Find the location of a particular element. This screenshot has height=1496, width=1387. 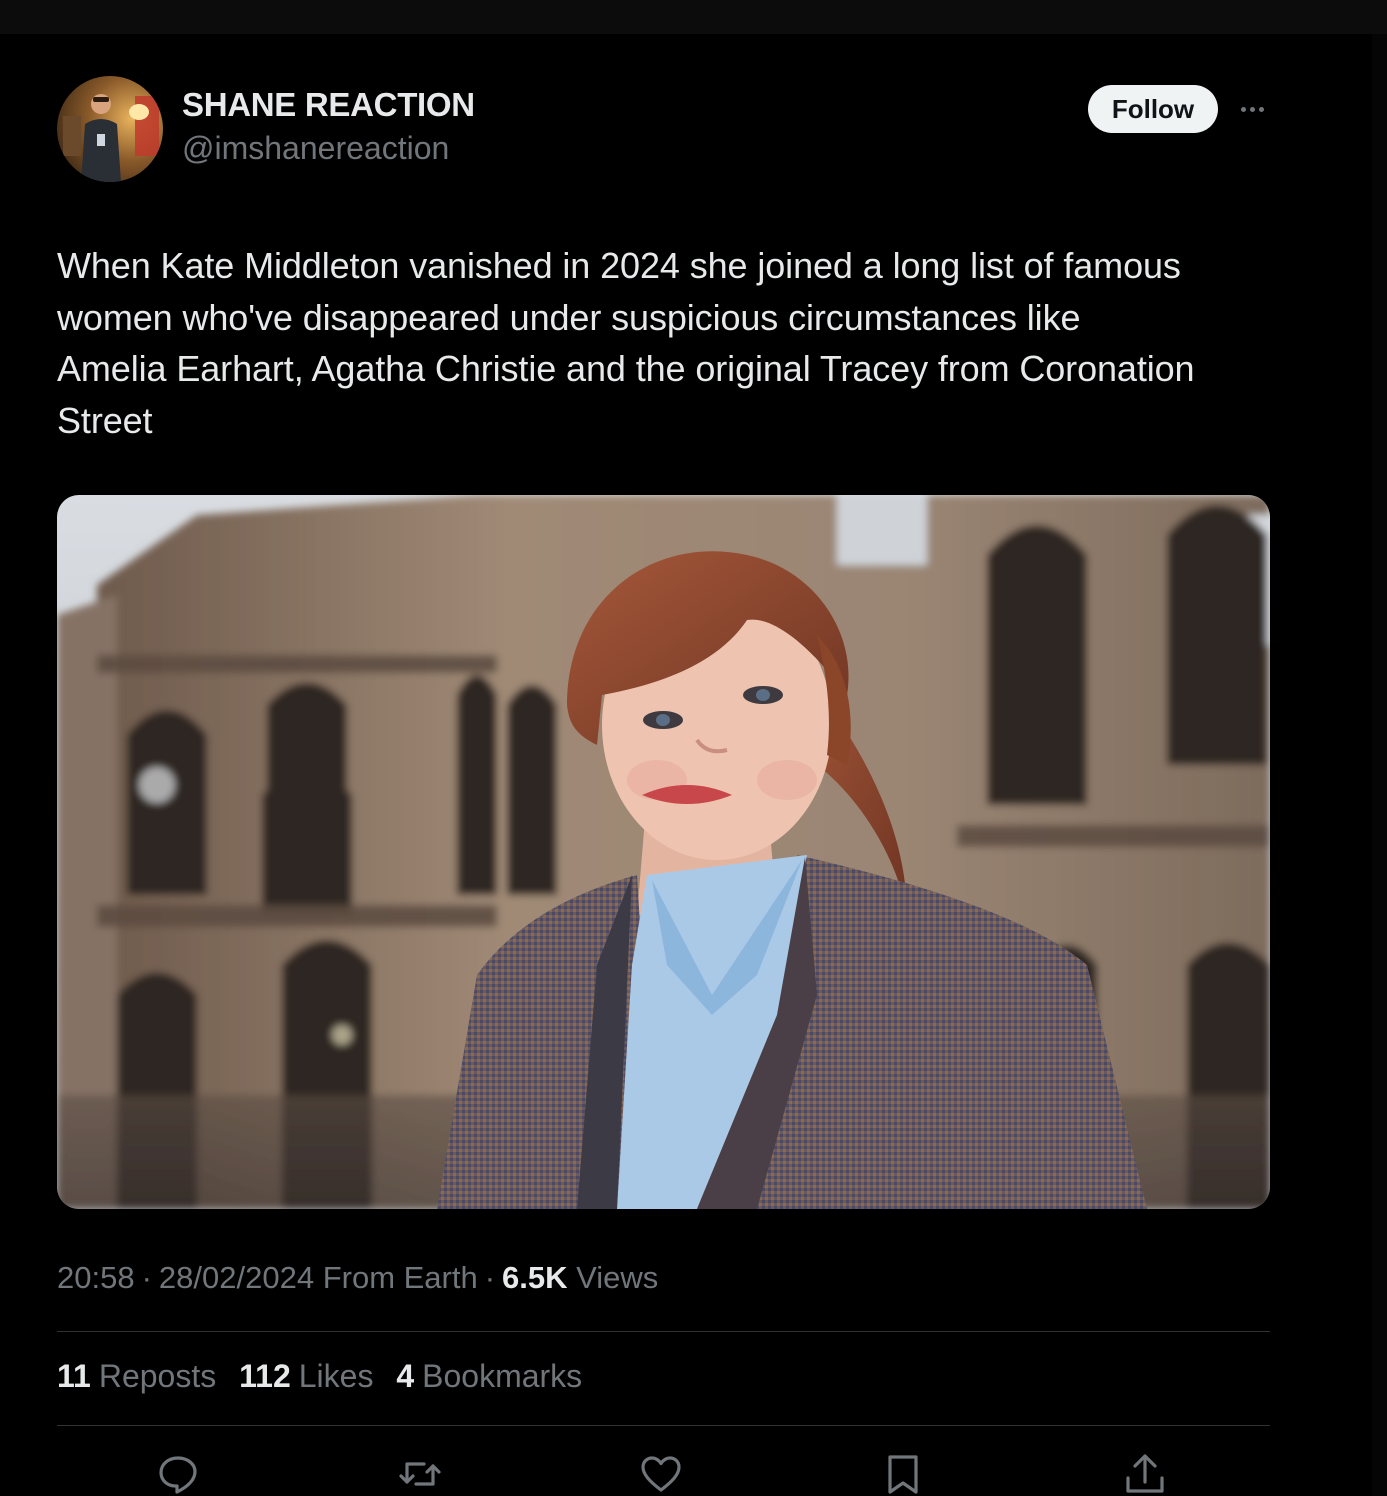

bookmark-icon is located at coordinates (903, 1474).